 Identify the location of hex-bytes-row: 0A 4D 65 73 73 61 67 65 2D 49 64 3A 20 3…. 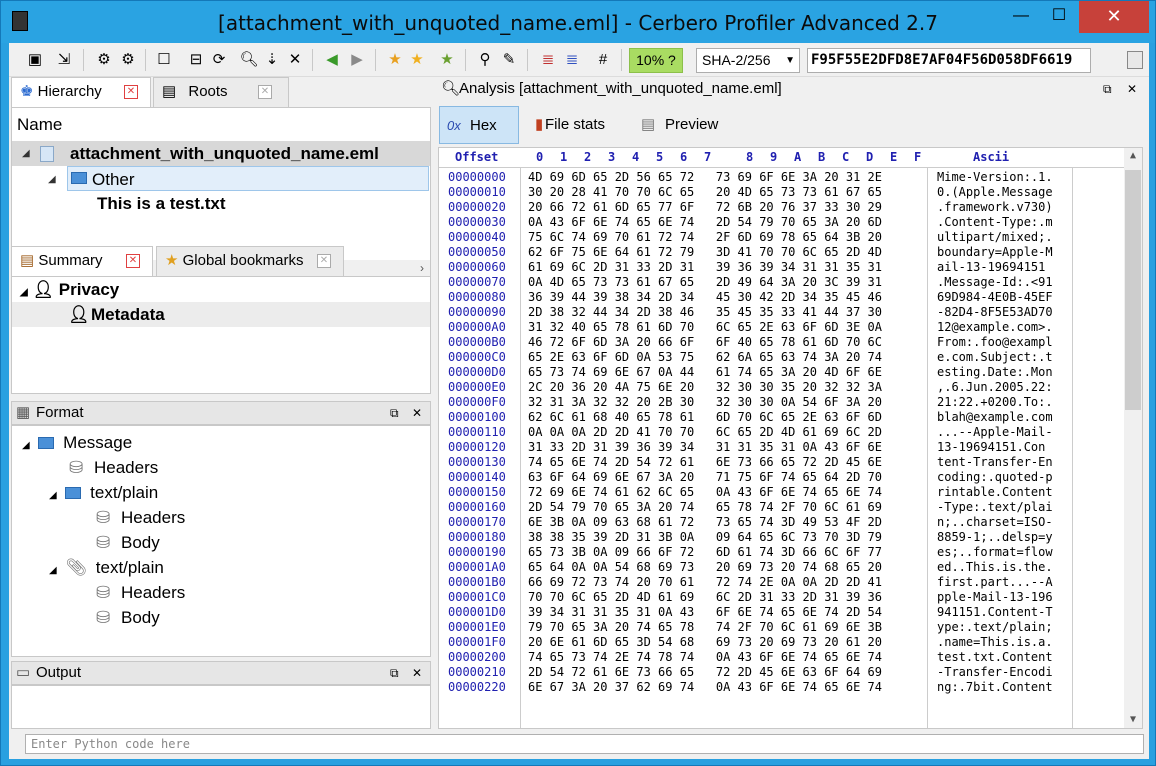
(705, 282).